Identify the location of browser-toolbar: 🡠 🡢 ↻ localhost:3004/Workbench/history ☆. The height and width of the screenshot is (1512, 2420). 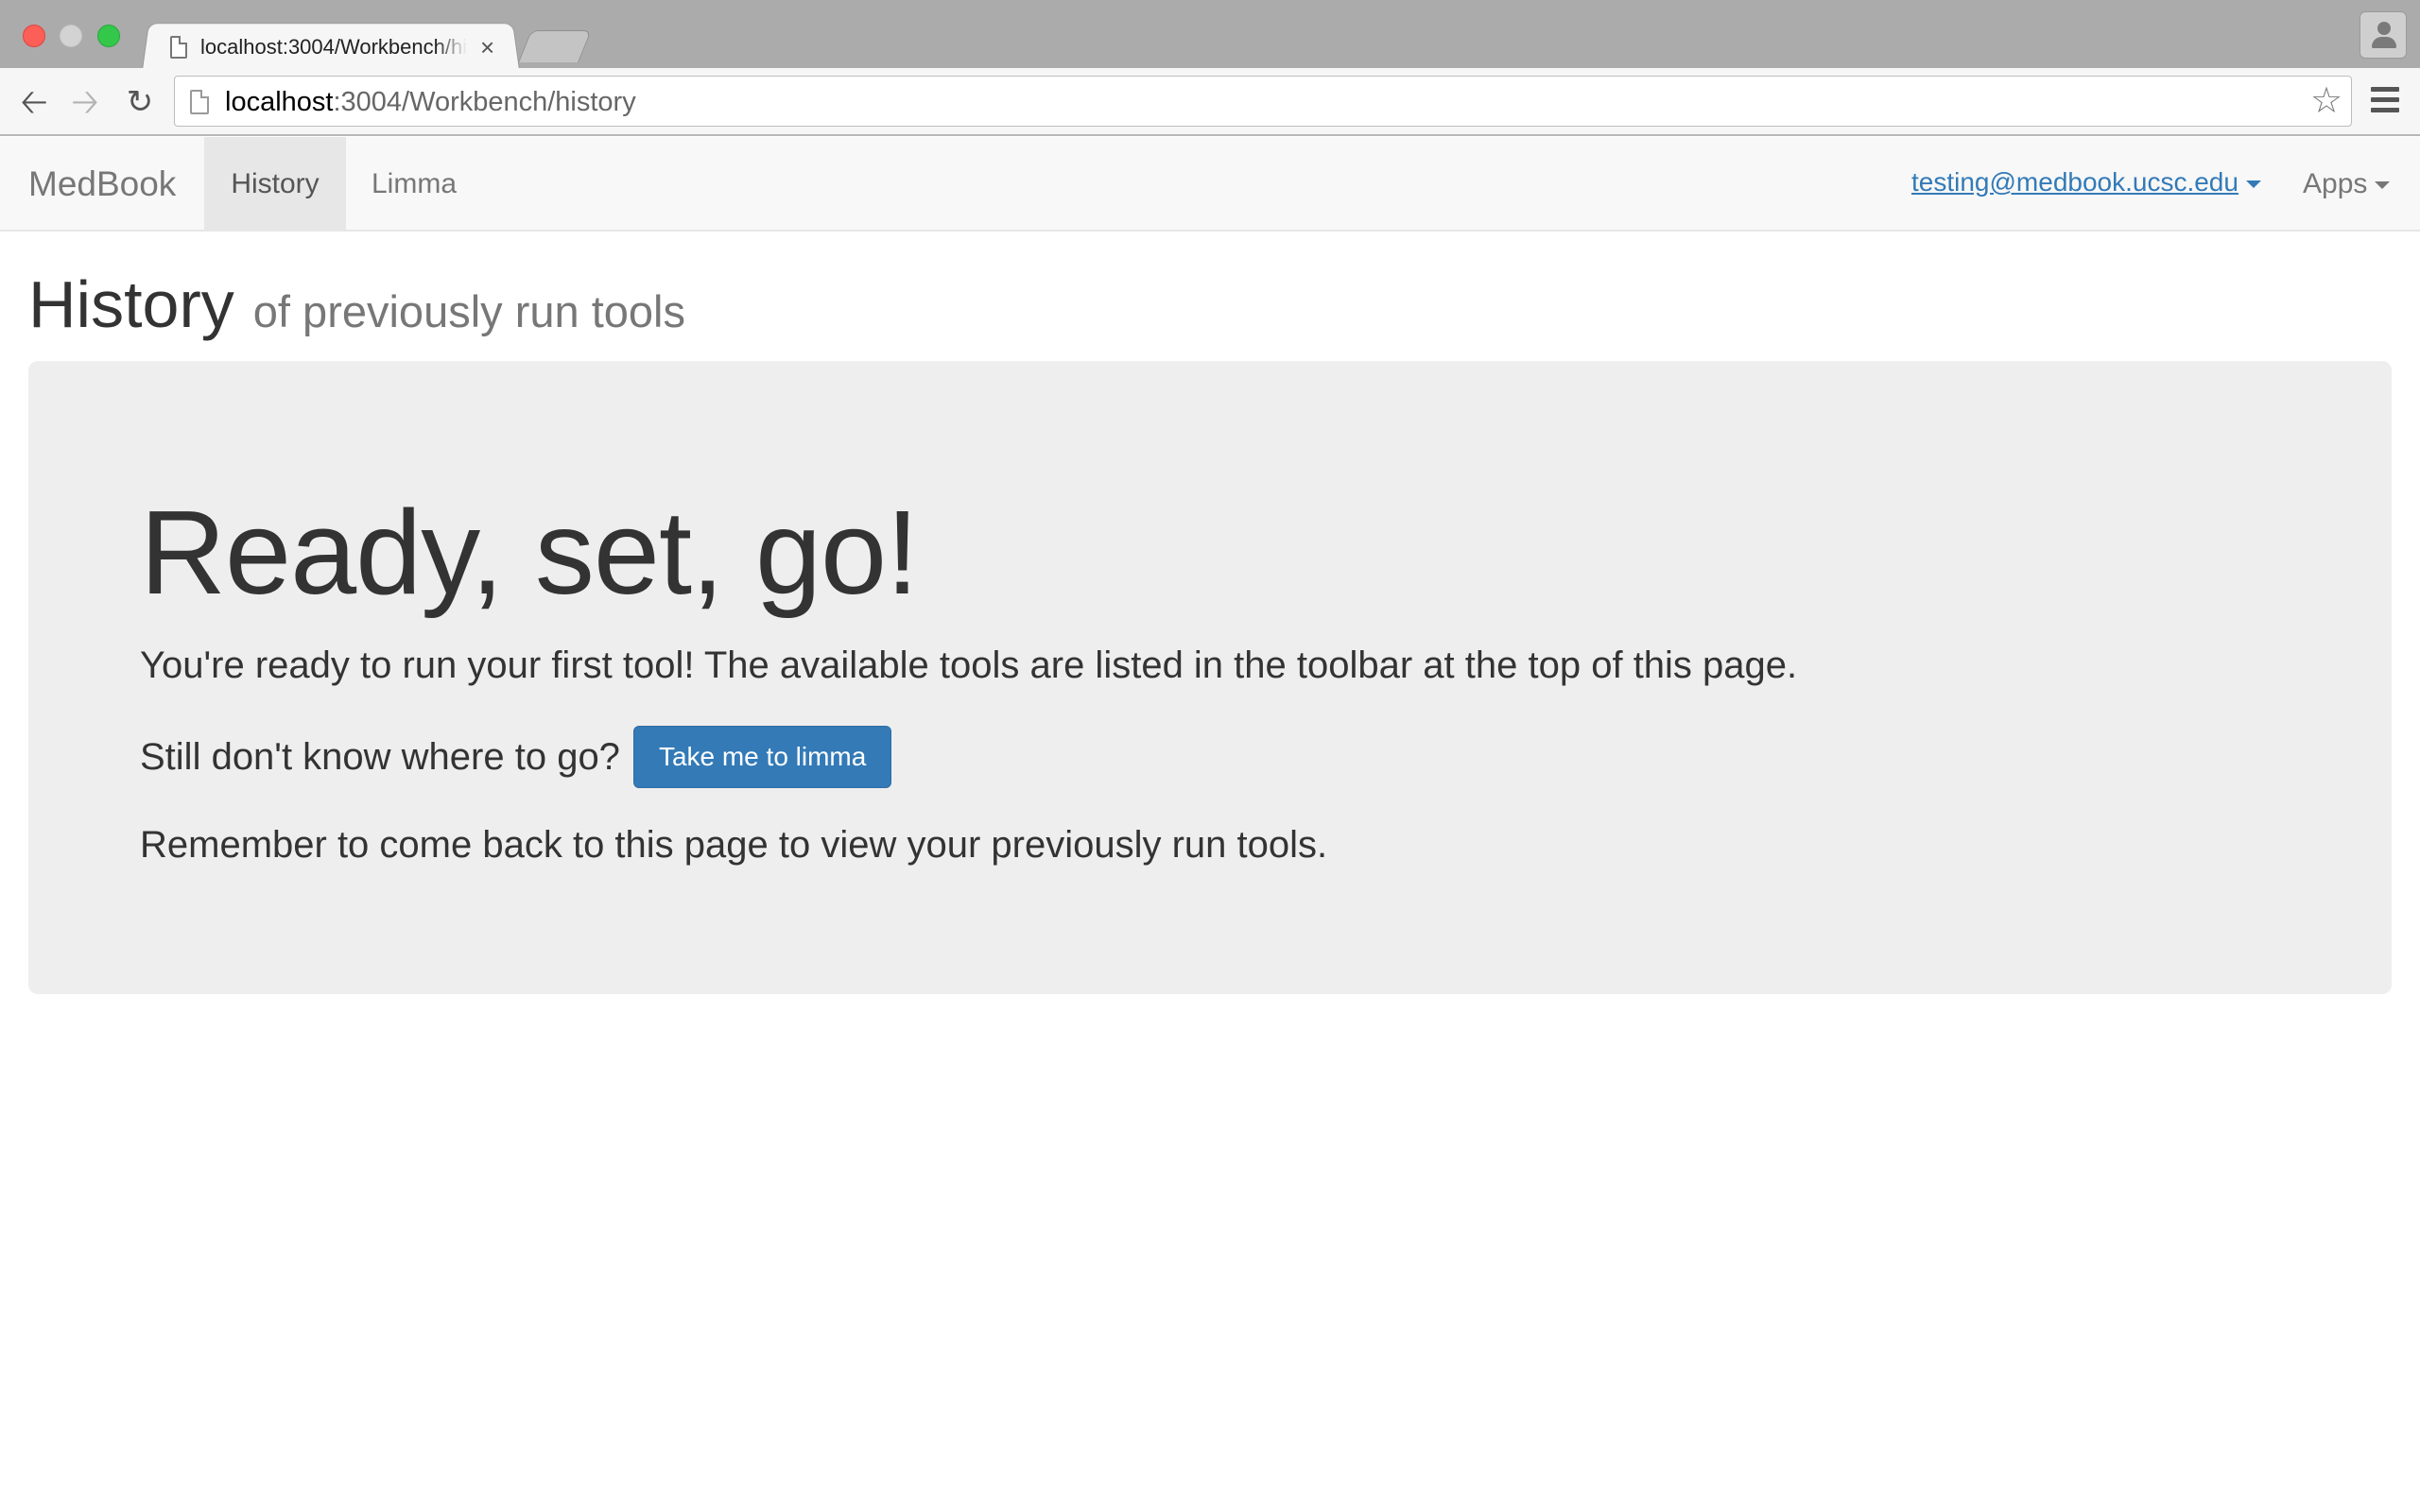
(1210, 102).